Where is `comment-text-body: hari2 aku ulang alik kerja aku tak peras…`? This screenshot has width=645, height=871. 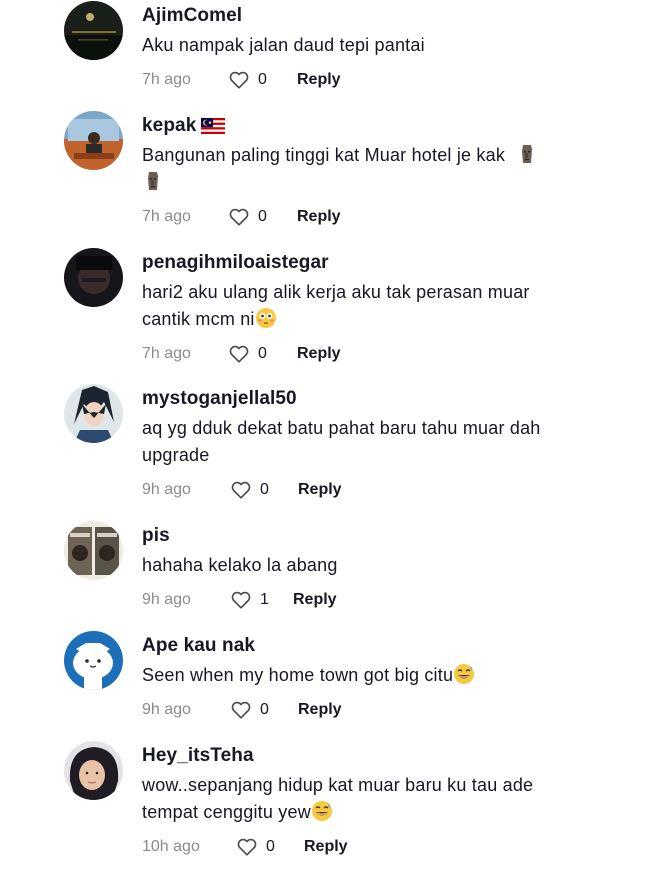 comment-text-body: hari2 aku ulang alik kerja aku tak peras… is located at coordinates (336, 305).